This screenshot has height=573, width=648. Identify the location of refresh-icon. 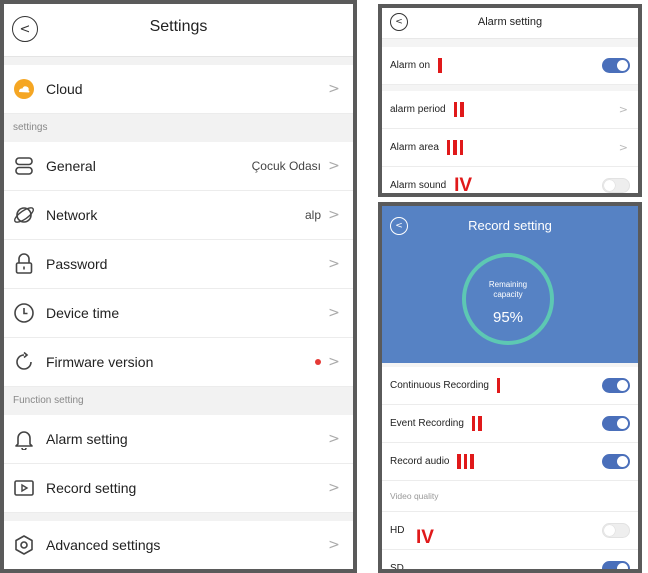
(24, 362).